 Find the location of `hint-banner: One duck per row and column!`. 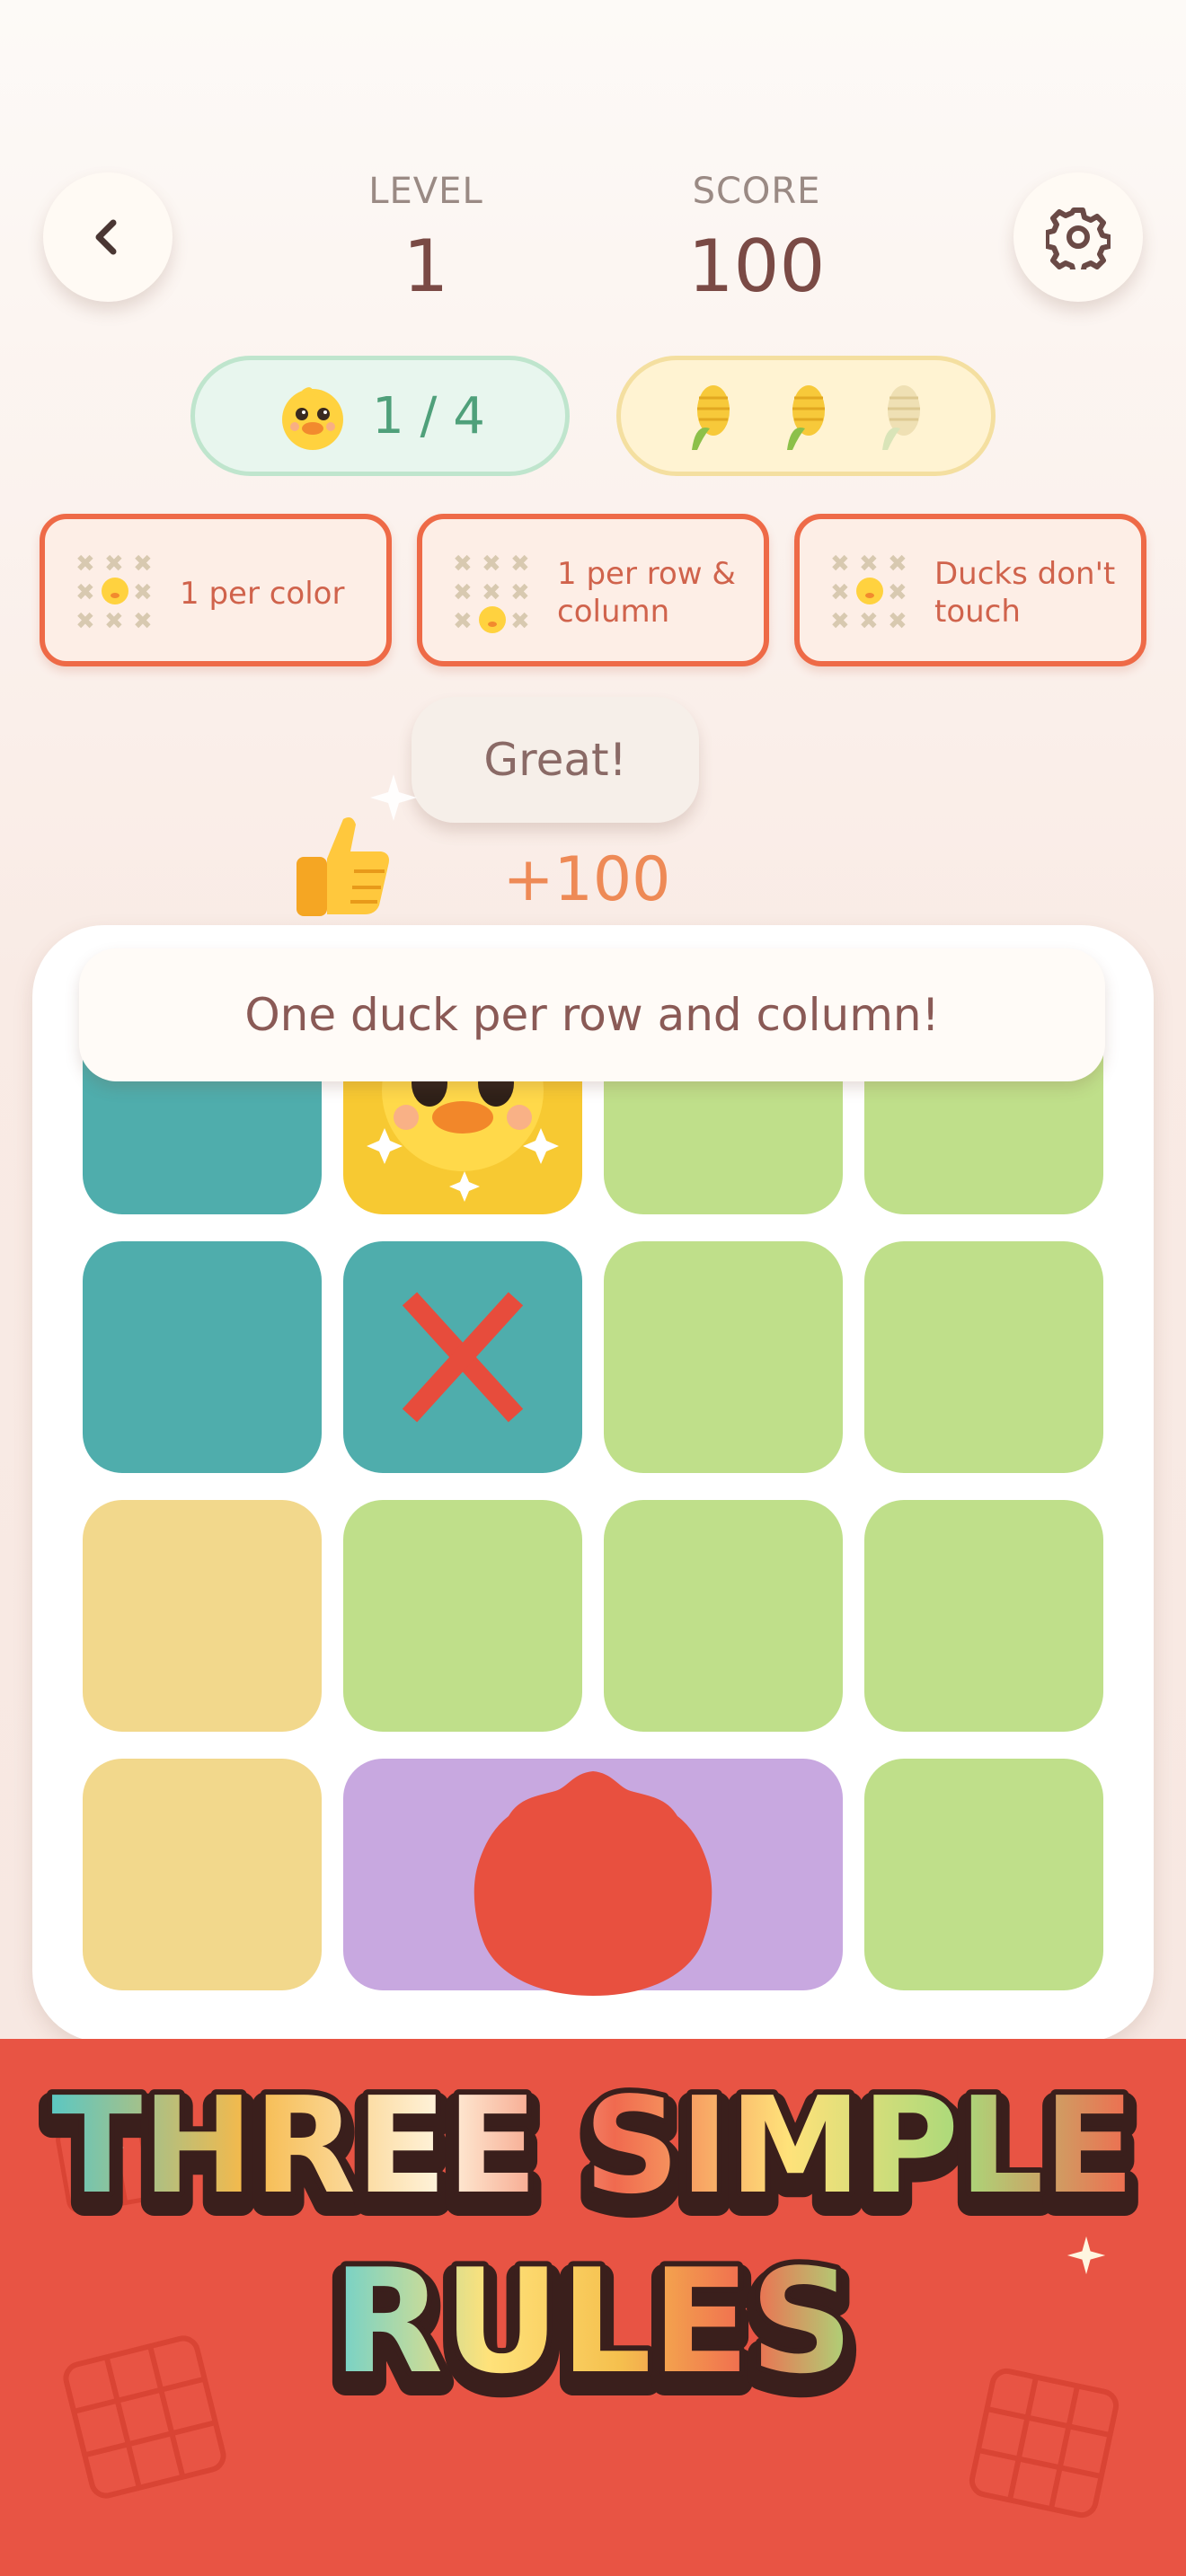

hint-banner: One duck per row and column! is located at coordinates (592, 1014).